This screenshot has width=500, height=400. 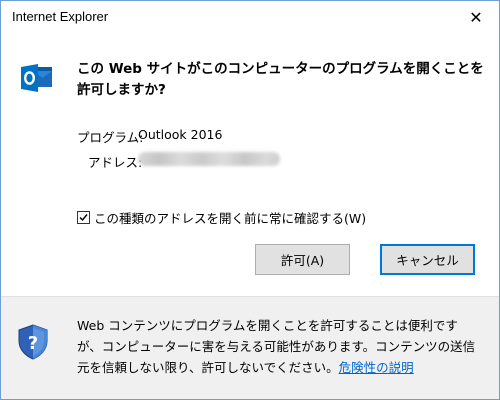 What do you see at coordinates (110, 137) in the screenshot?
I see `program-label: プログラム:` at bounding box center [110, 137].